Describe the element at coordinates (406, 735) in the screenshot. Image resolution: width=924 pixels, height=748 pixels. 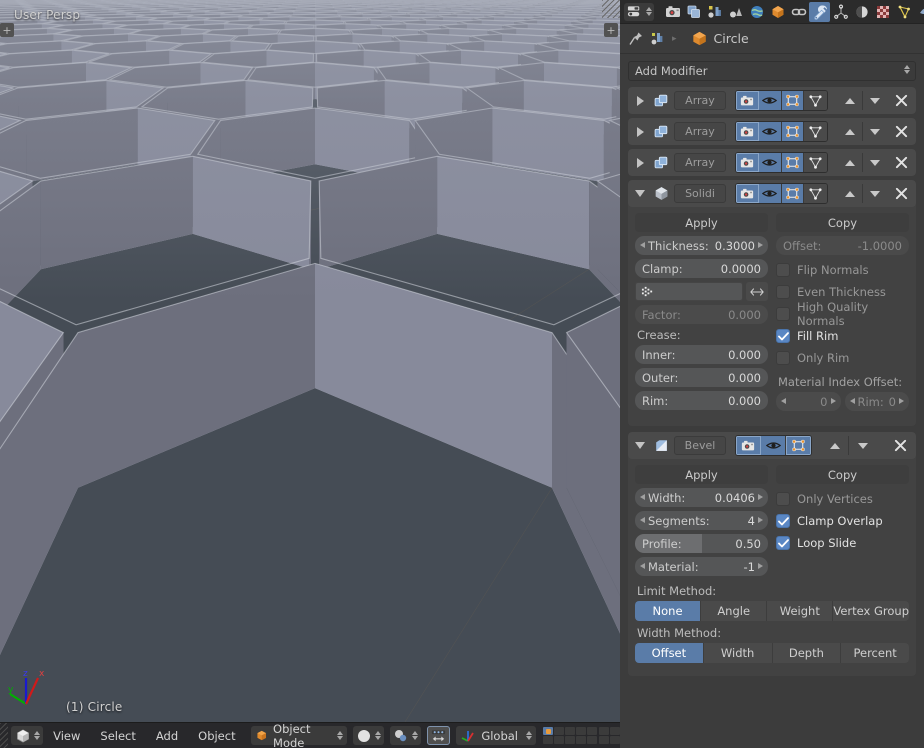
I see `snap-controls` at that location.